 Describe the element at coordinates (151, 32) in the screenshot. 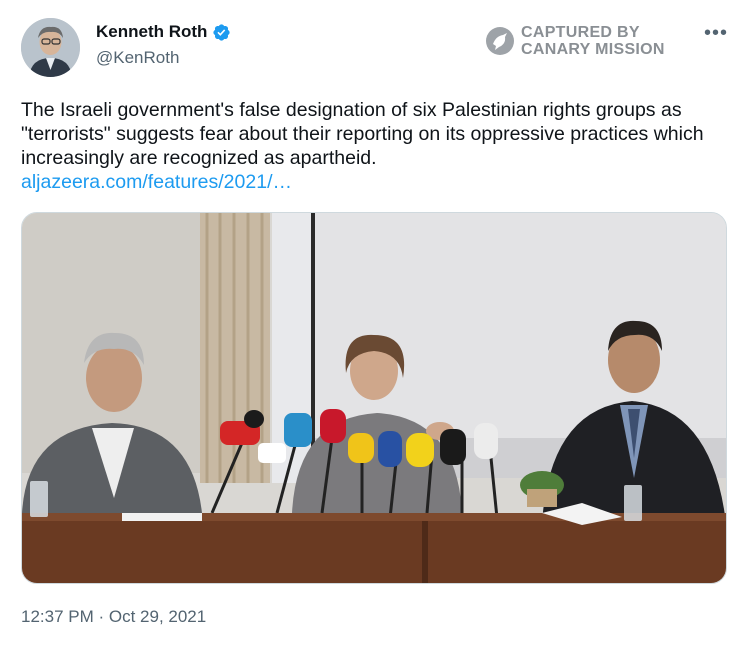

I see `author-name: Kenneth Roth` at that location.